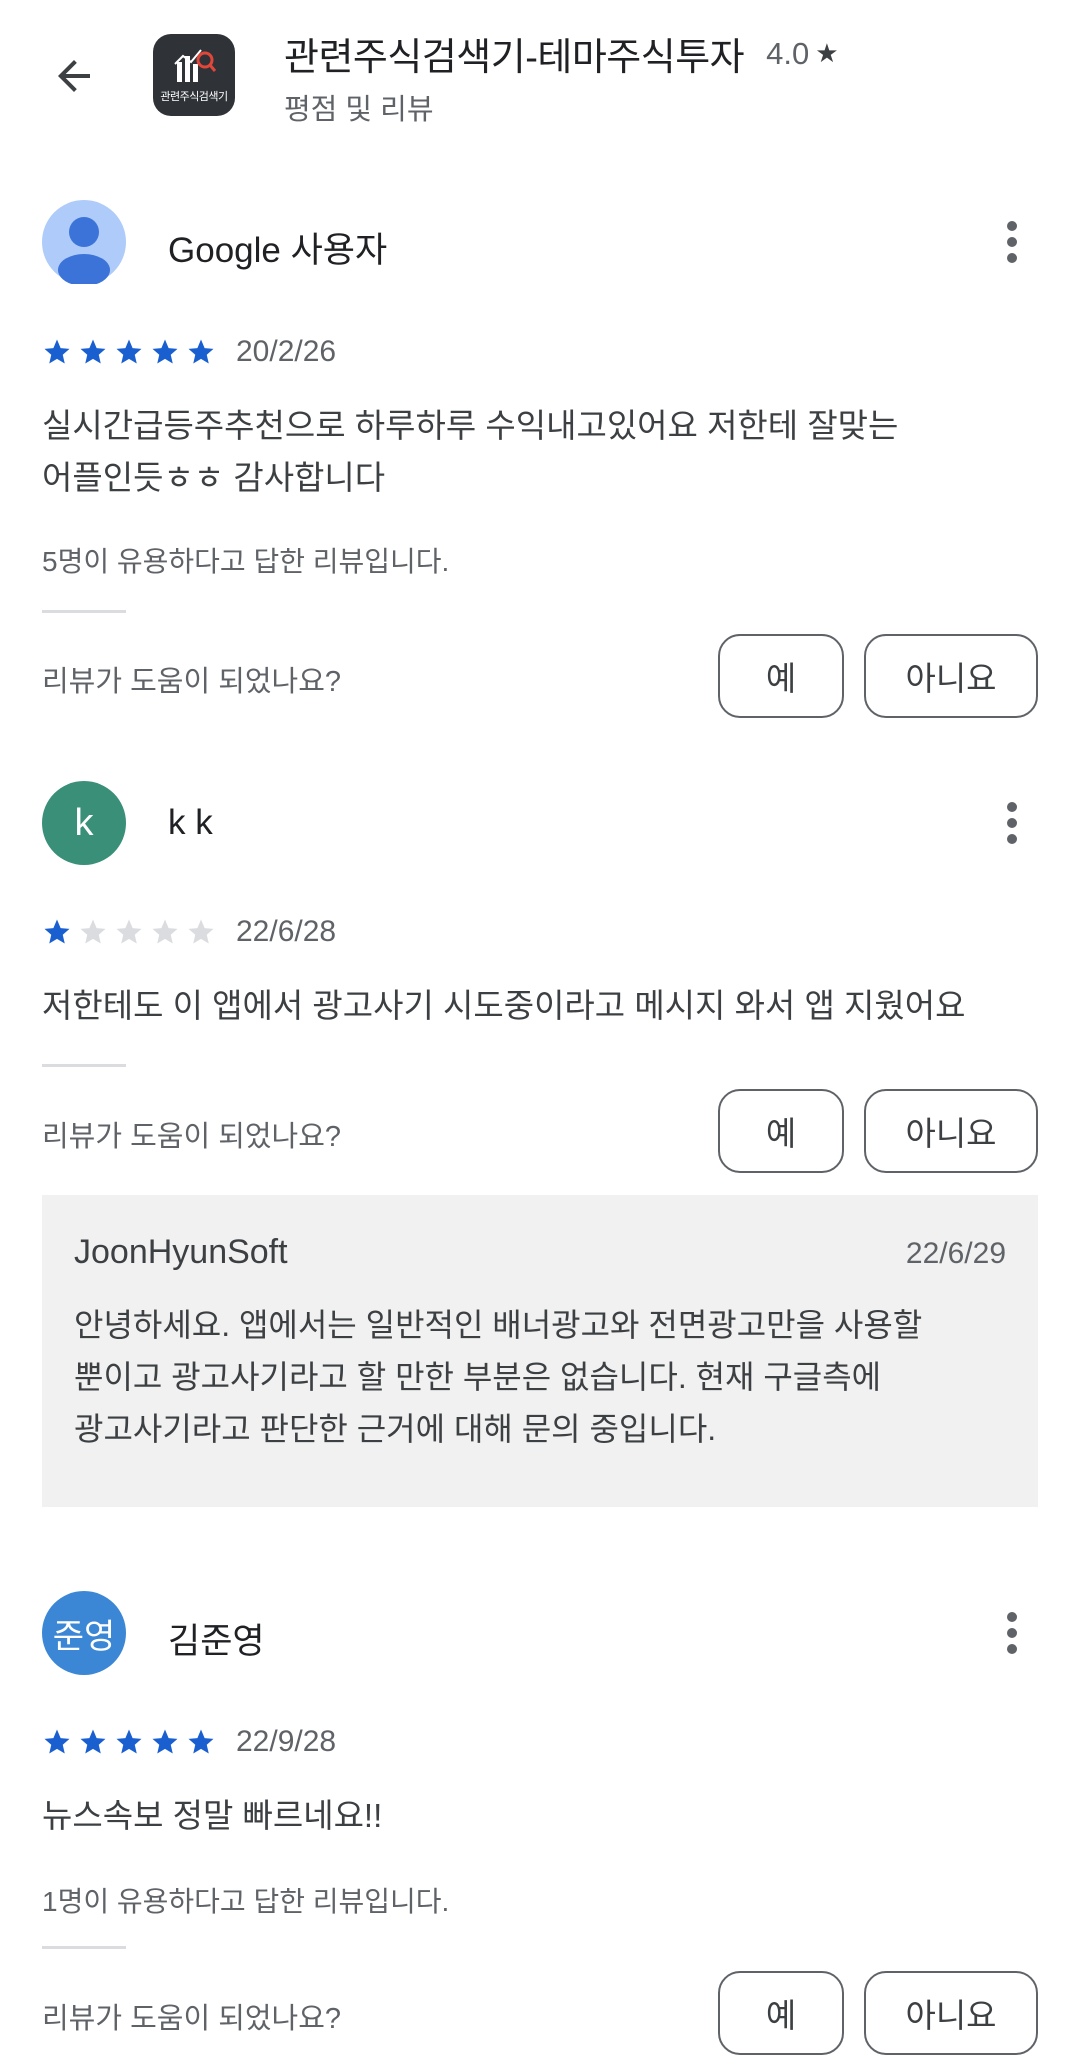 Image resolution: width=1080 pixels, height=2070 pixels. I want to click on avatar, so click(84, 242).